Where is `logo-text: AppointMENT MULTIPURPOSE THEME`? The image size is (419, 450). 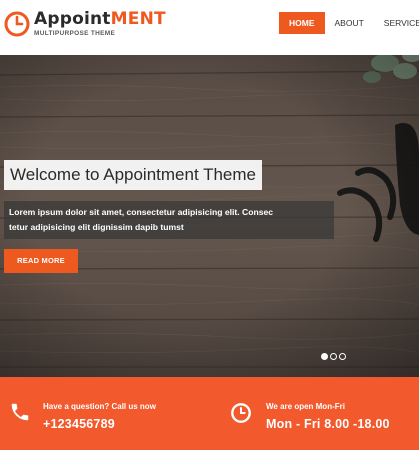 logo-text: AppointMENT MULTIPURPOSE THEME is located at coordinates (100, 23).